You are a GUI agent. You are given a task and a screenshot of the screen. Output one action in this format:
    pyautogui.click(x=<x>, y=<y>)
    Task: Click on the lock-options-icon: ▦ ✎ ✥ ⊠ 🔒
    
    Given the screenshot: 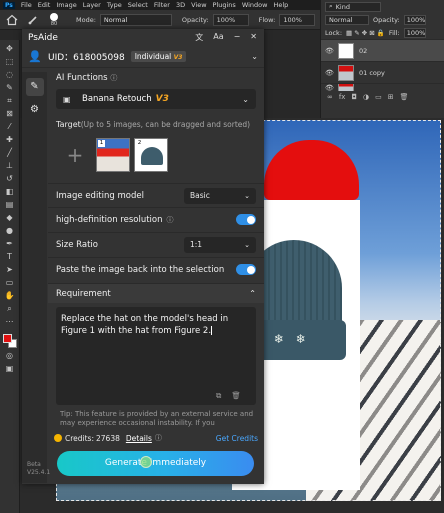 What is the action you would take?
    pyautogui.click(x=365, y=33)
    